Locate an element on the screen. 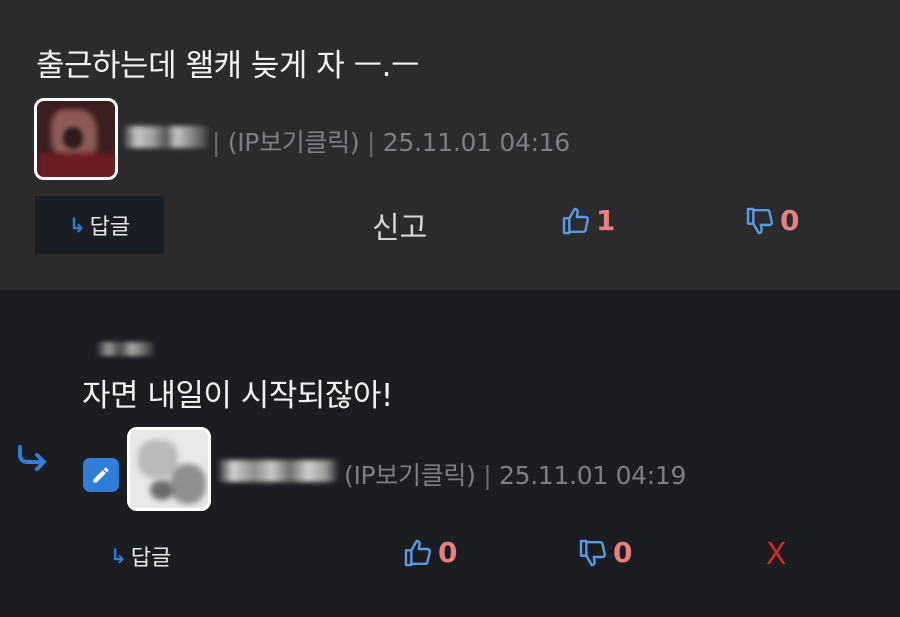  comment-datetime: 25.11.01 04:16 is located at coordinates (476, 142).